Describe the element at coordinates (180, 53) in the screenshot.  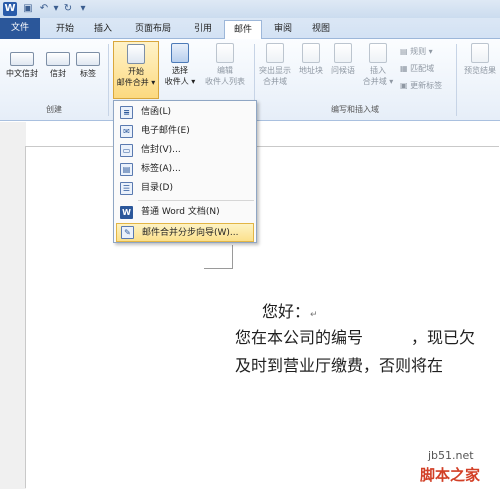
I see `select-recipients-icon` at that location.